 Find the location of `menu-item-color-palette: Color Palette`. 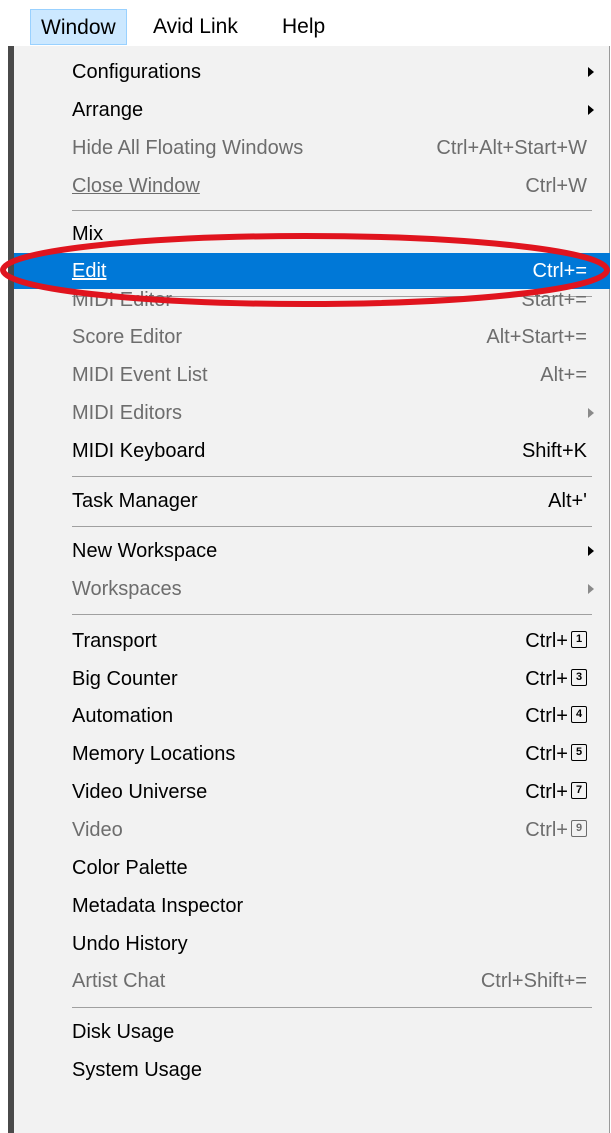

menu-item-color-palette: Color Palette is located at coordinates (318, 868).